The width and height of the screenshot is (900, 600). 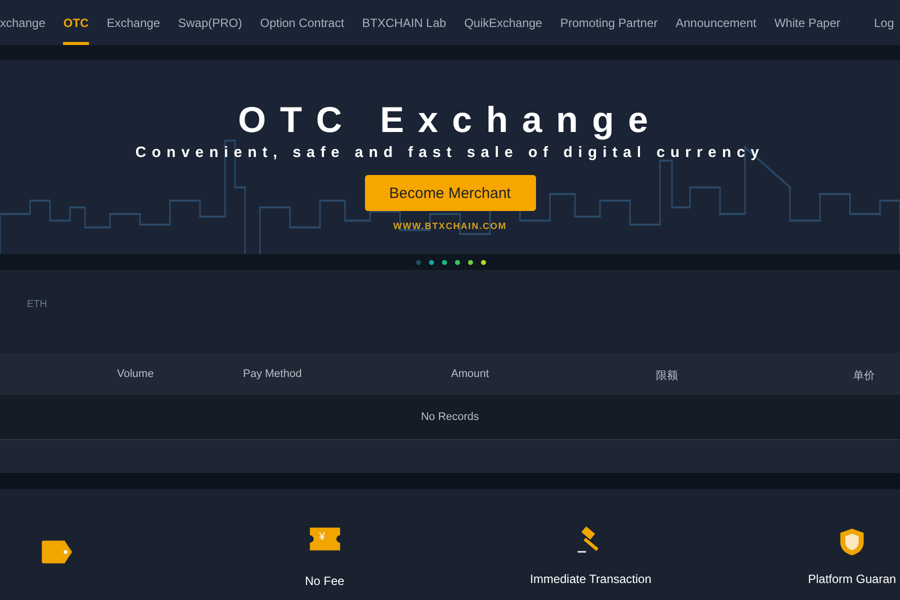 What do you see at coordinates (450, 120) in the screenshot?
I see `hero-title: OTC Exchange` at bounding box center [450, 120].